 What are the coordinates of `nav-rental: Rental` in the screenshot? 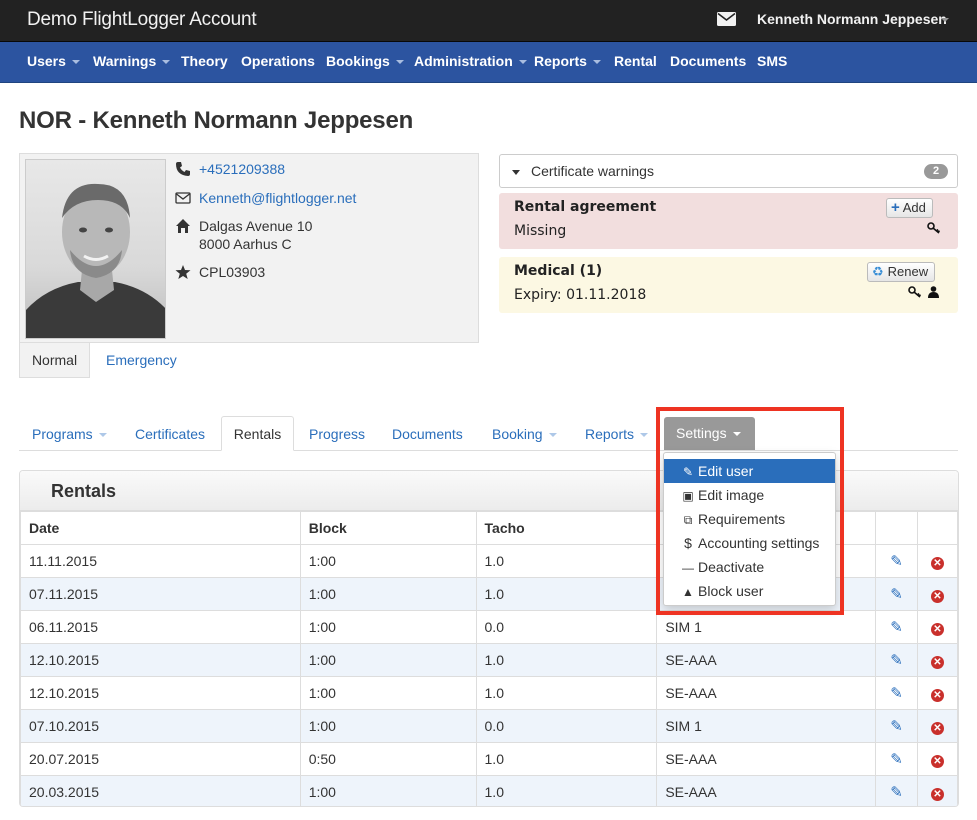 It's located at (635, 61).